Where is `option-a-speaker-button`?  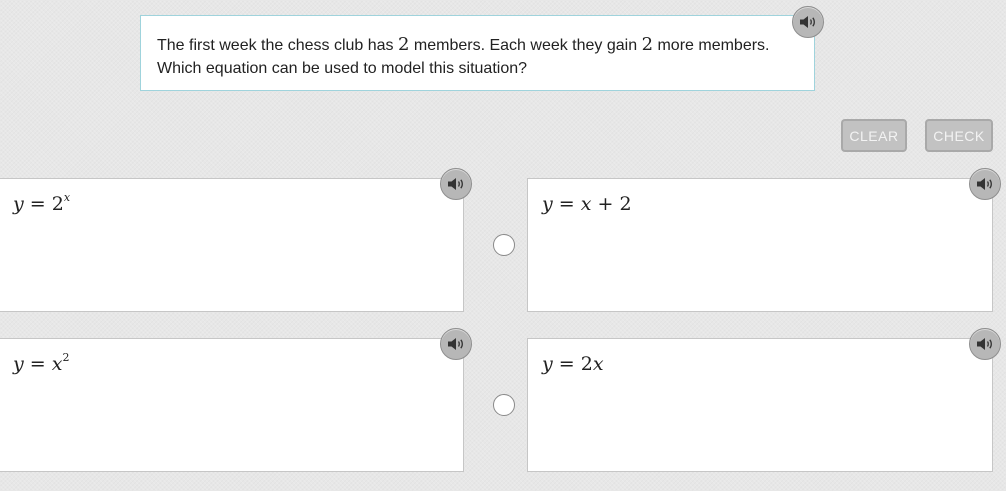 option-a-speaker-button is located at coordinates (456, 184).